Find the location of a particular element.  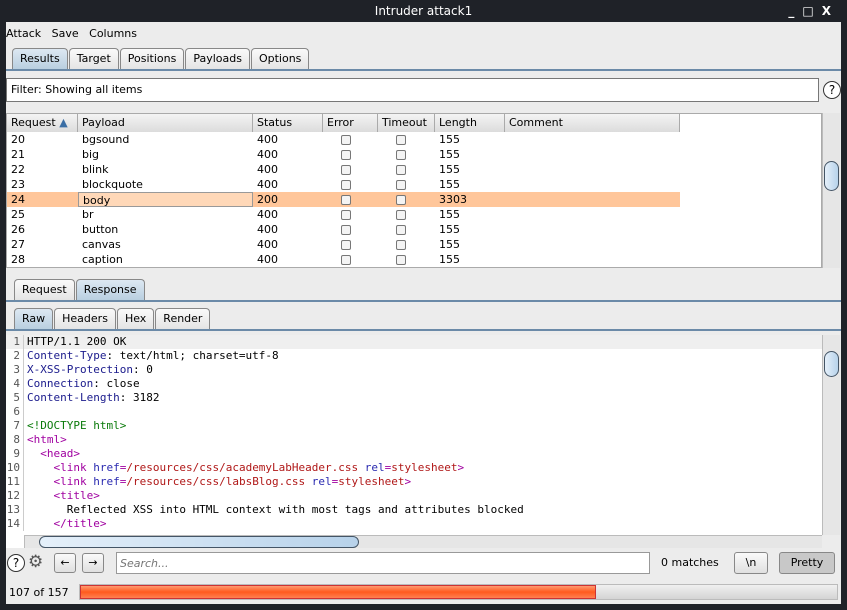

editor-vscrollbar is located at coordinates (831, 435).